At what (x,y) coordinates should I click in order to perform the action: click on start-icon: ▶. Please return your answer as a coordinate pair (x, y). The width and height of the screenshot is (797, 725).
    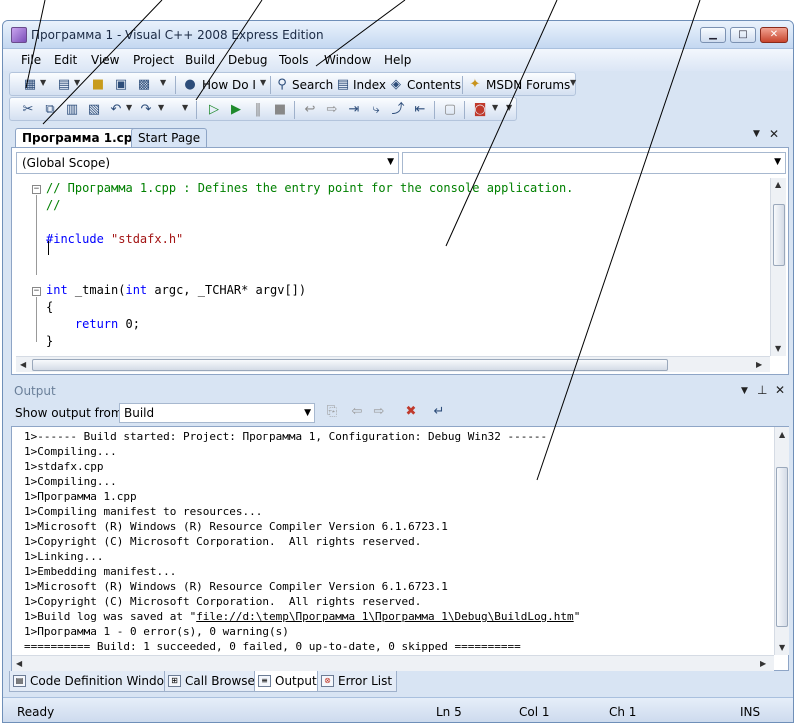
    Looking at the image, I should click on (236, 110).